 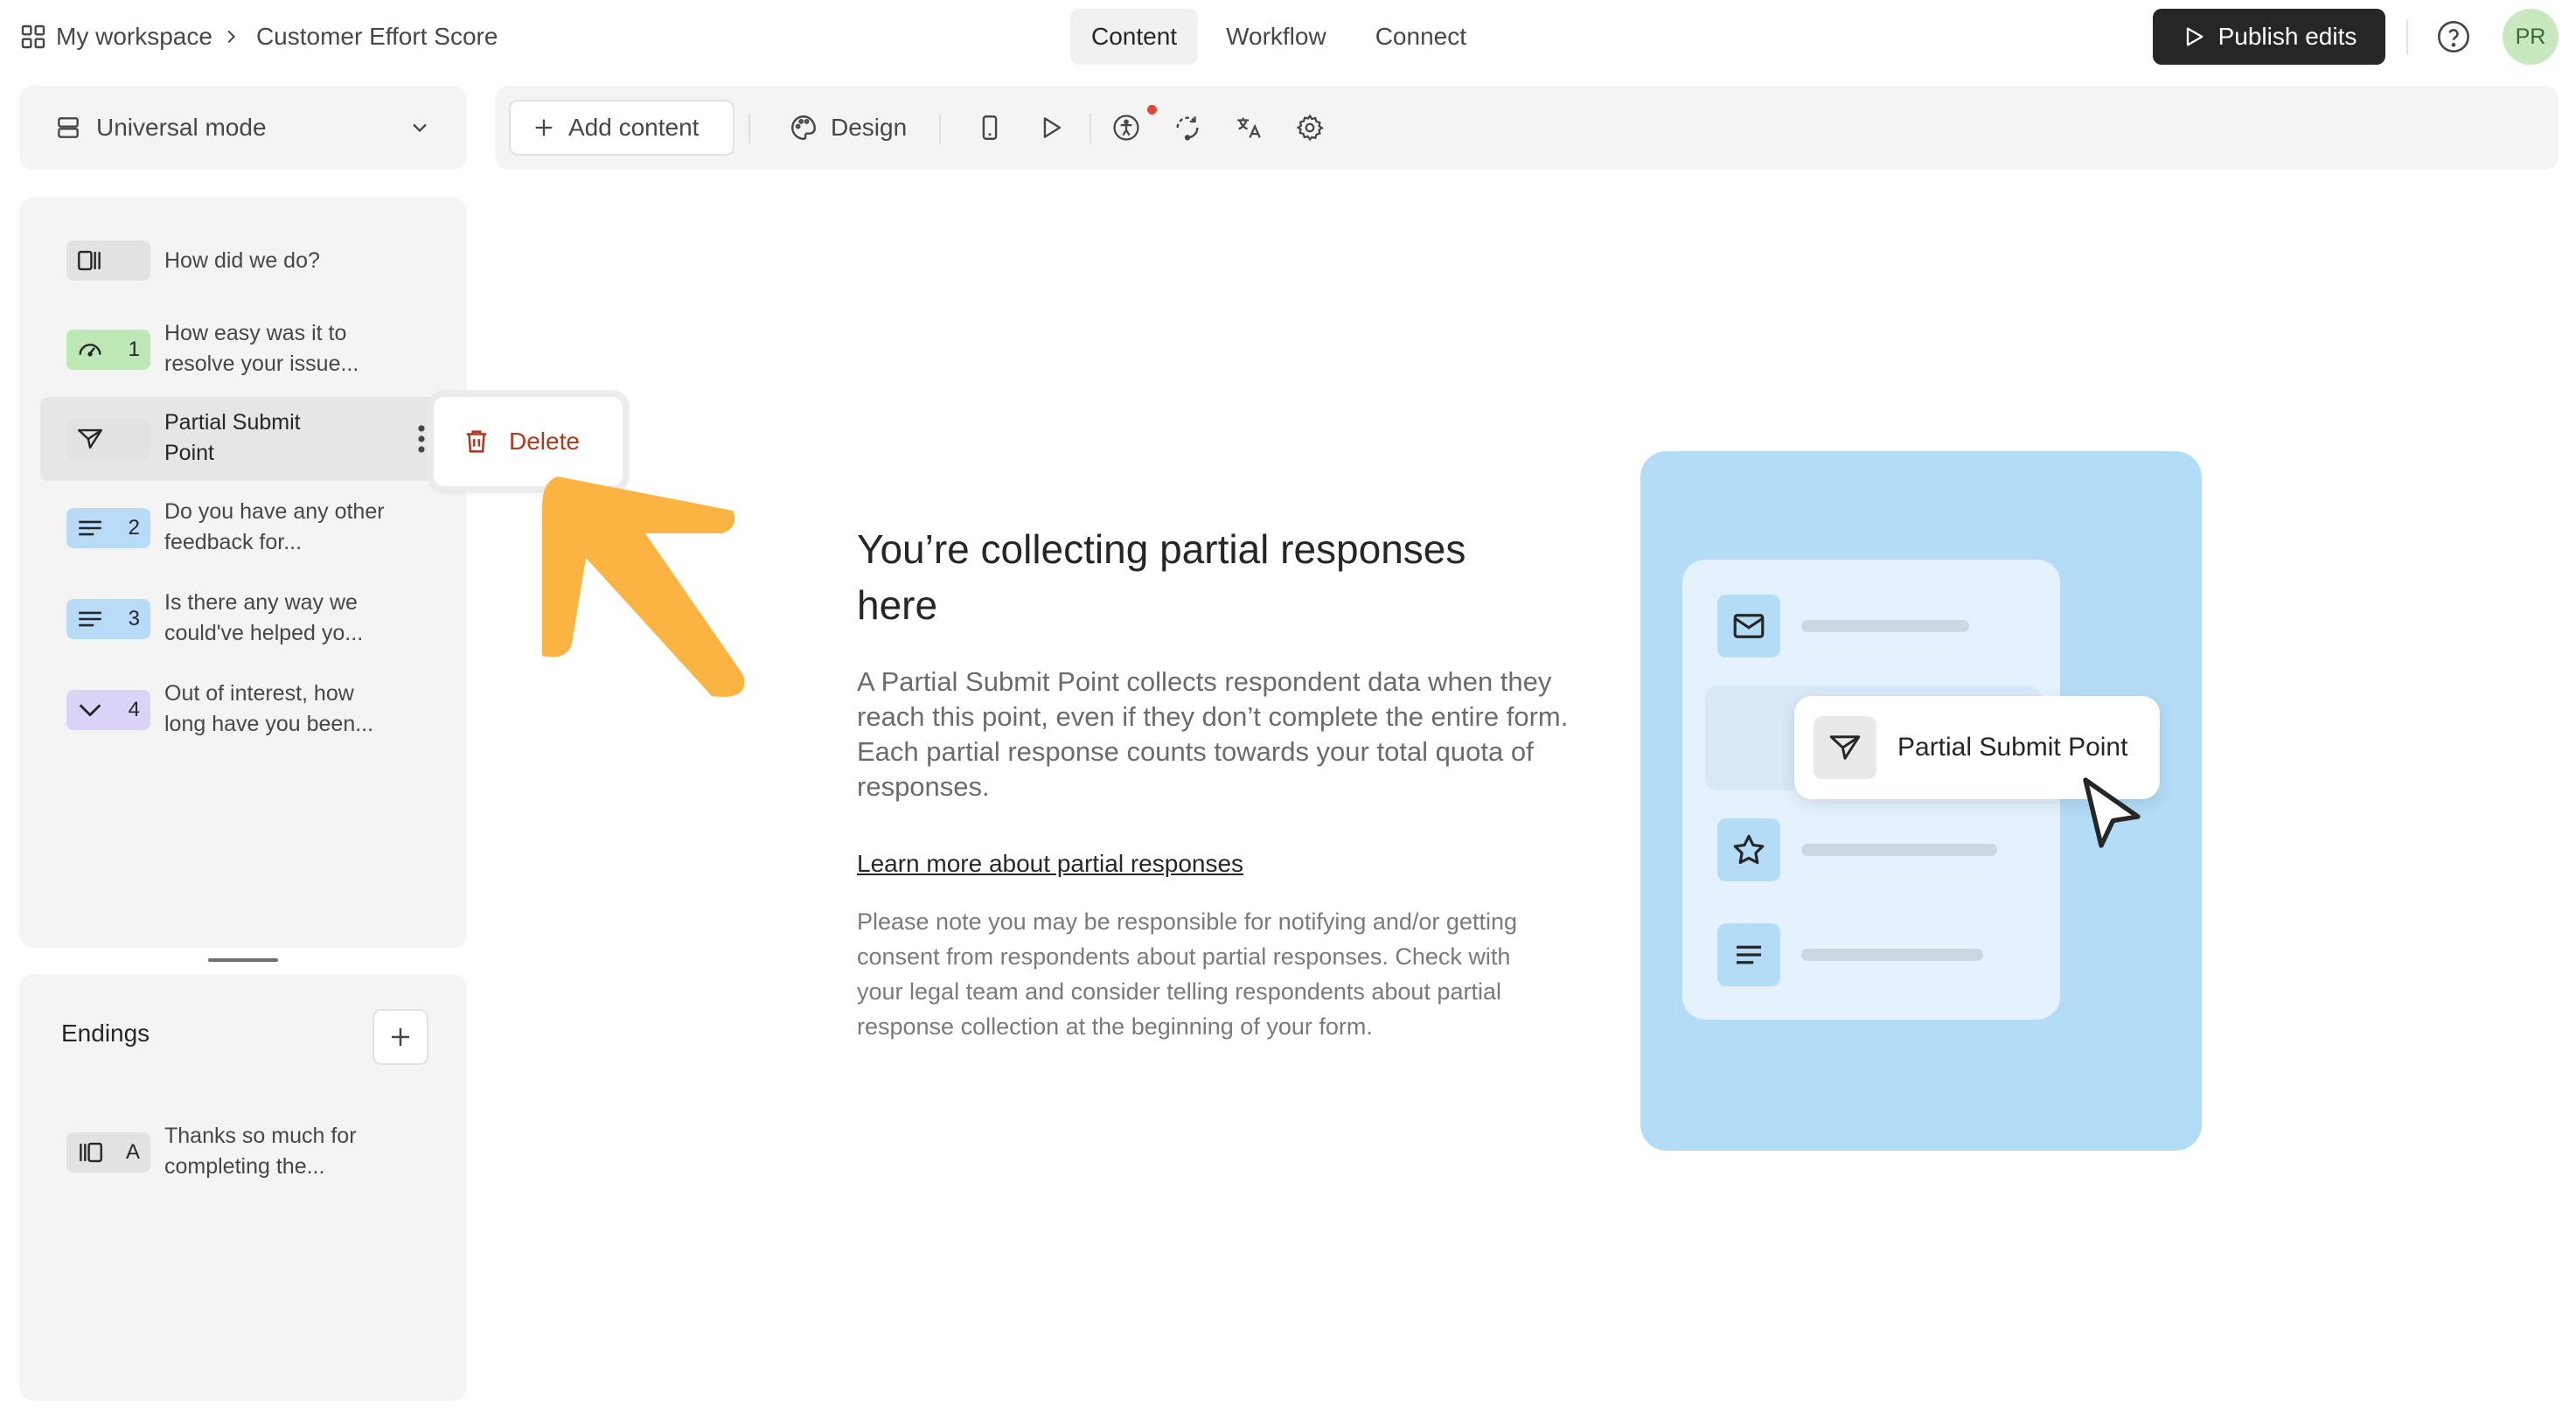 What do you see at coordinates (1921, 801) in the screenshot?
I see `illustration: Partial Submit Point` at bounding box center [1921, 801].